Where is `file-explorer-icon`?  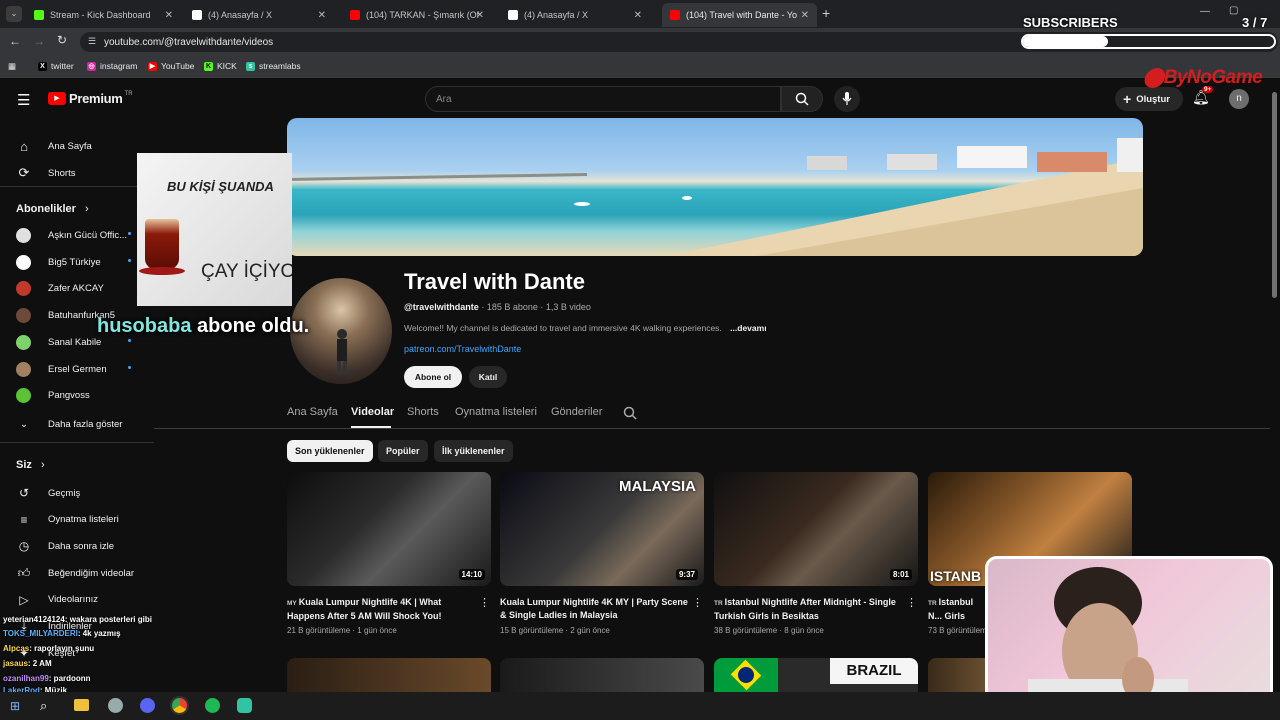
file-explorer-icon is located at coordinates (81, 705).